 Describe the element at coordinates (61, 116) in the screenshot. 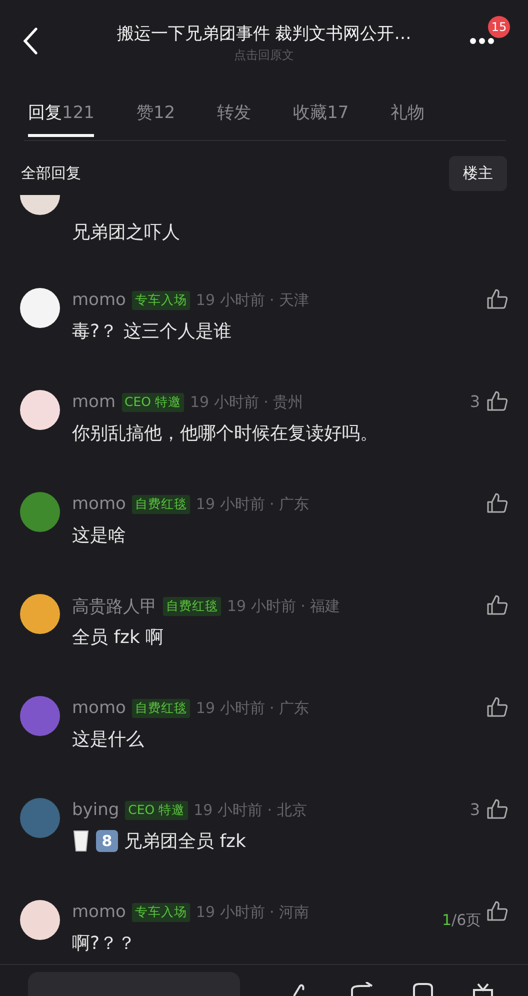

I see `tab: 回复121` at that location.